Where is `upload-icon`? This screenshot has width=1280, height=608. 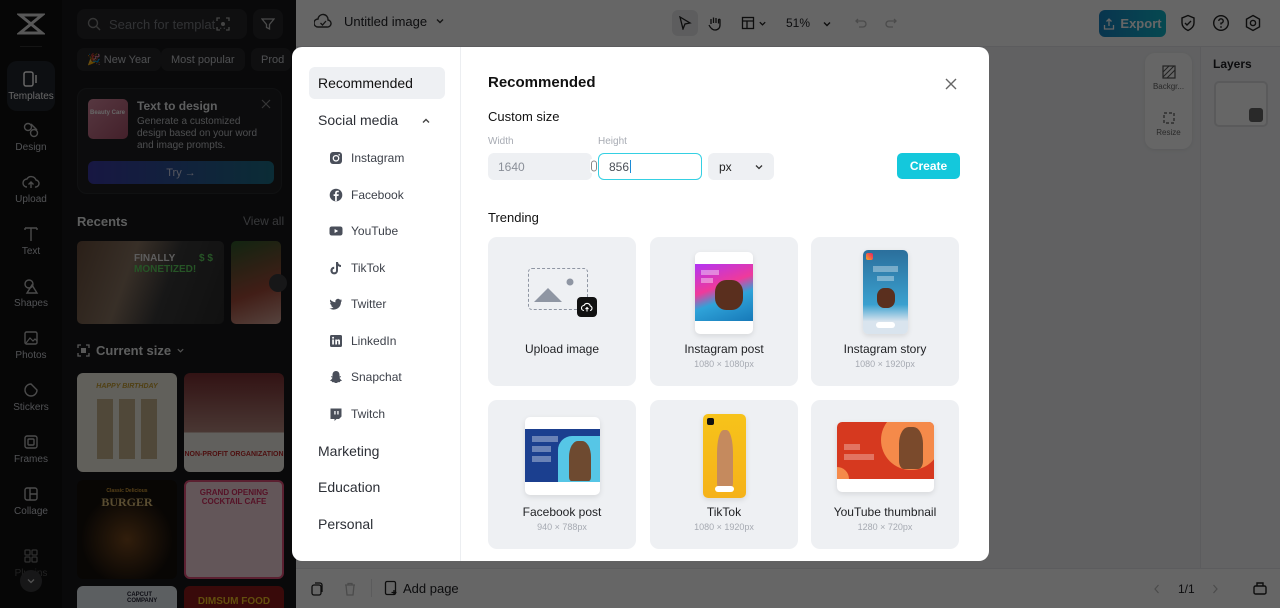 upload-icon is located at coordinates (587, 307).